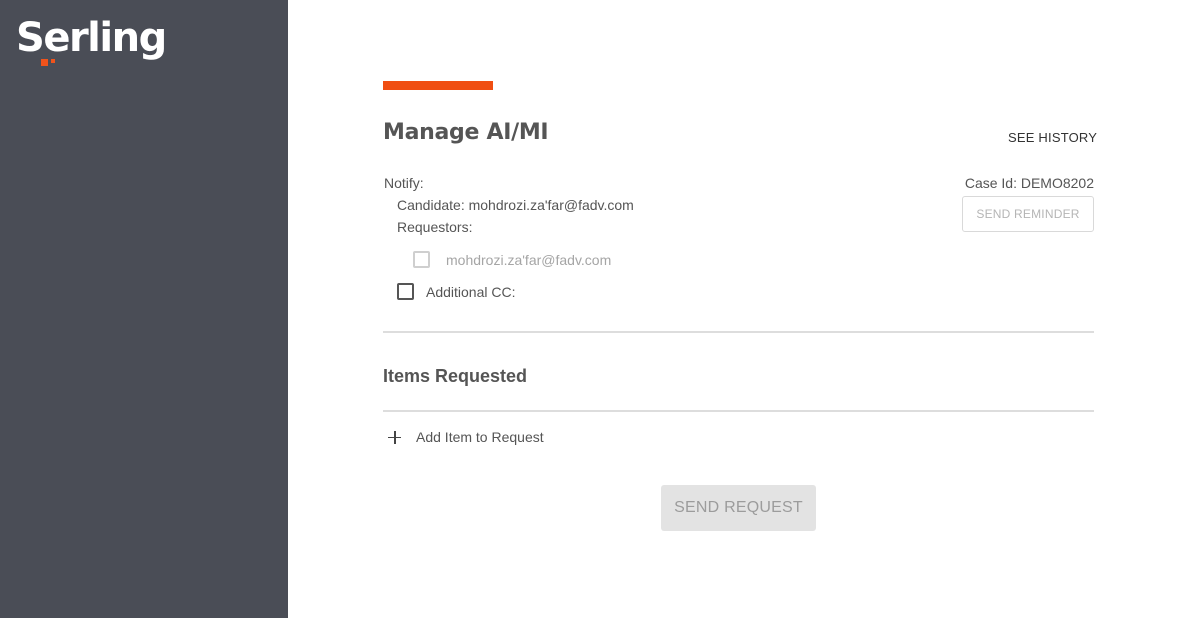  Describe the element at coordinates (435, 227) in the screenshot. I see `requestors-label: Requestors:` at that location.